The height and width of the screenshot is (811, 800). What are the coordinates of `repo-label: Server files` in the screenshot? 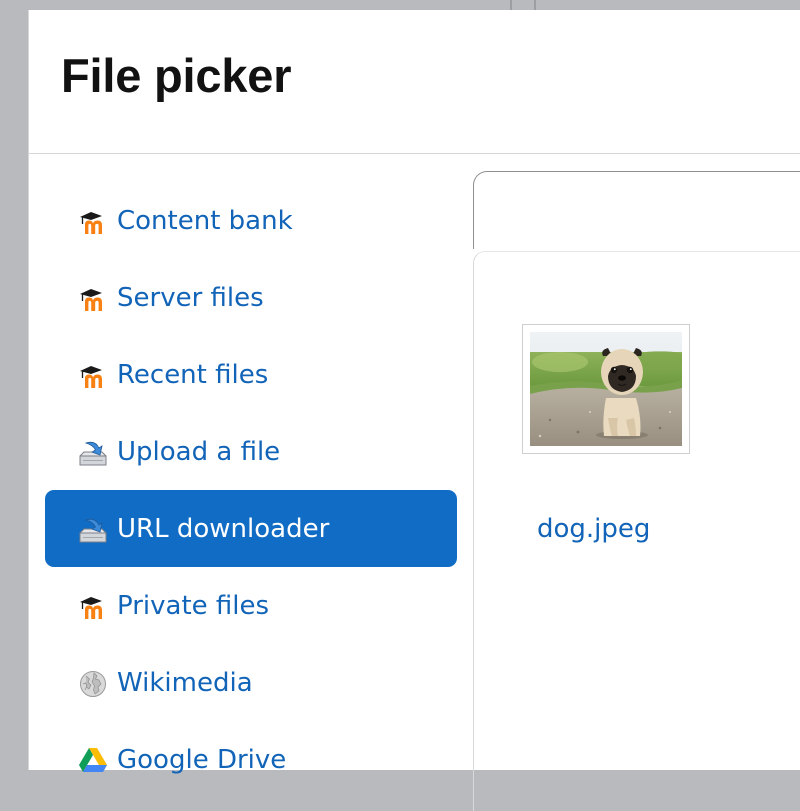 It's located at (190, 297).